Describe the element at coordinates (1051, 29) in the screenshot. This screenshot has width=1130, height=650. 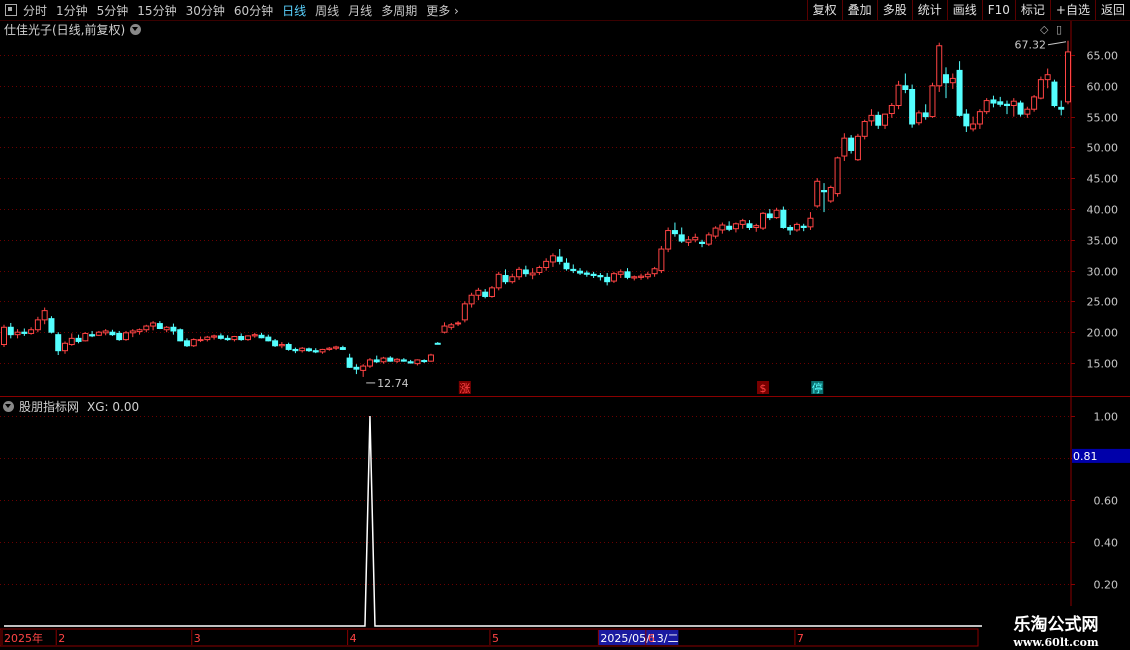
I see `chart-settings-icons: ◇ ▯` at that location.